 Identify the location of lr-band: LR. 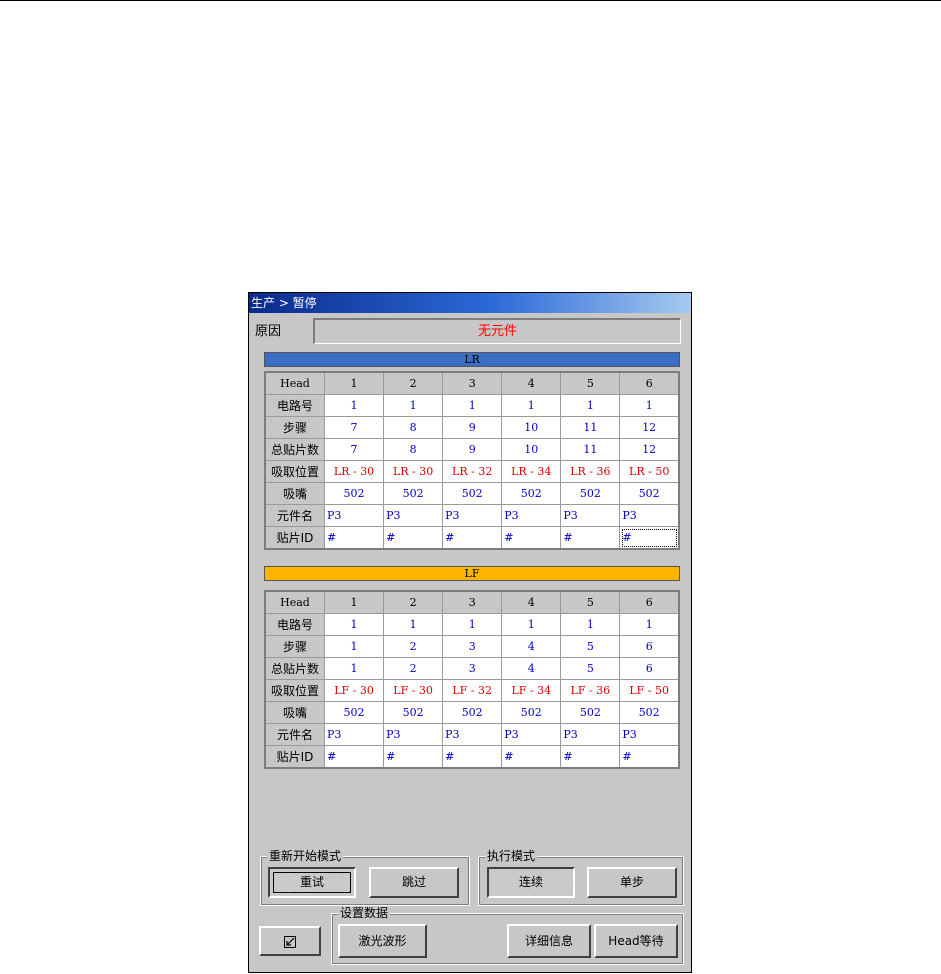
(472, 359).